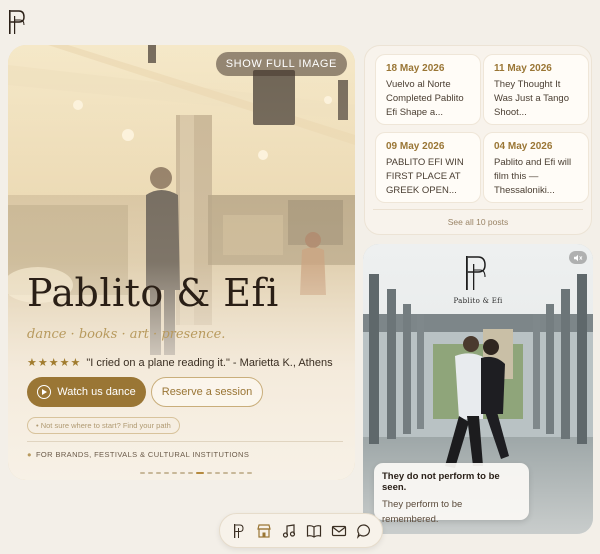 The width and height of the screenshot is (600, 554). Describe the element at coordinates (153, 293) in the screenshot. I see `hero-title: Pablito & Efi` at that location.